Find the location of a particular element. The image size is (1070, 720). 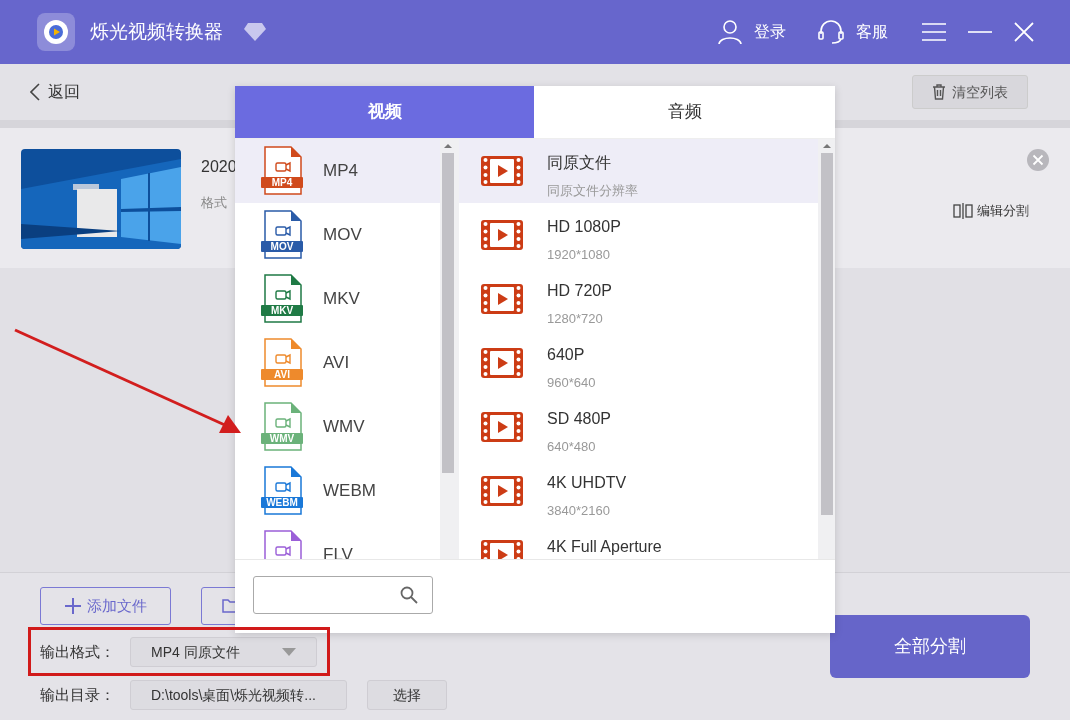

preset-name: 同原文件 is located at coordinates (579, 163).